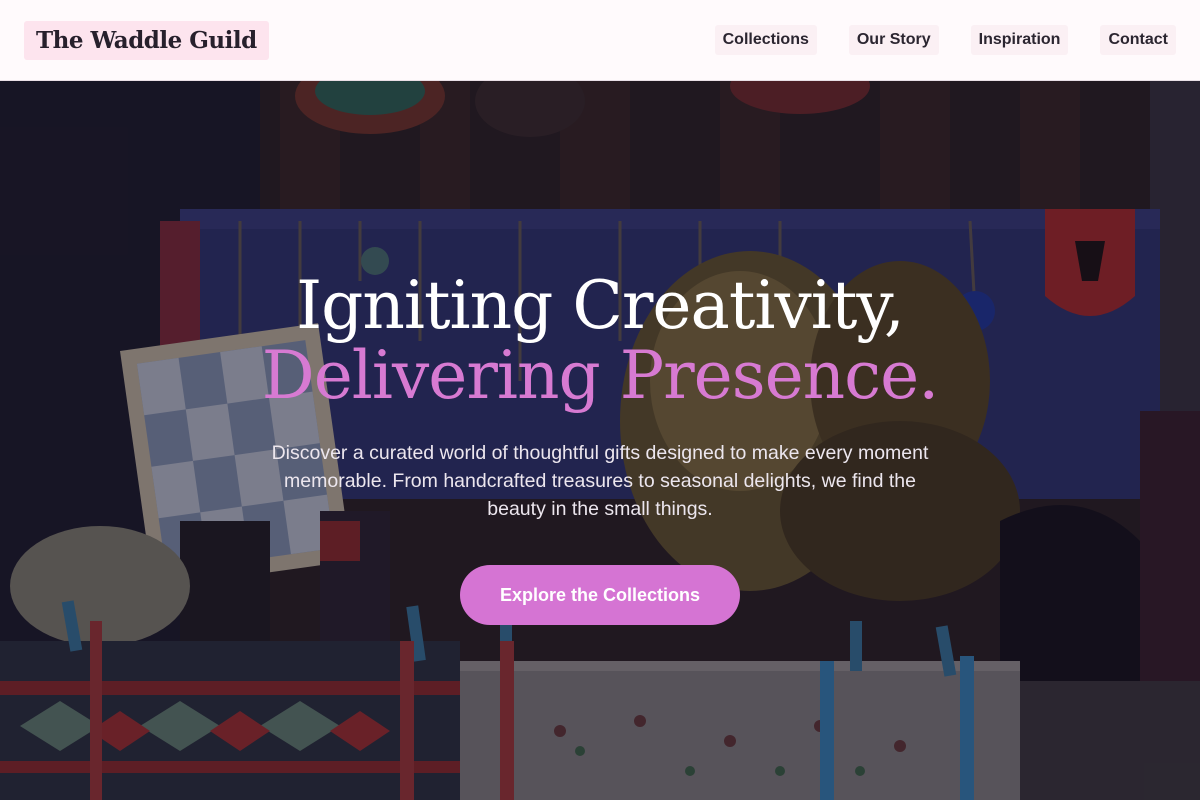  What do you see at coordinates (893, 40) in the screenshot?
I see `nav-link-our-story: Our Story` at bounding box center [893, 40].